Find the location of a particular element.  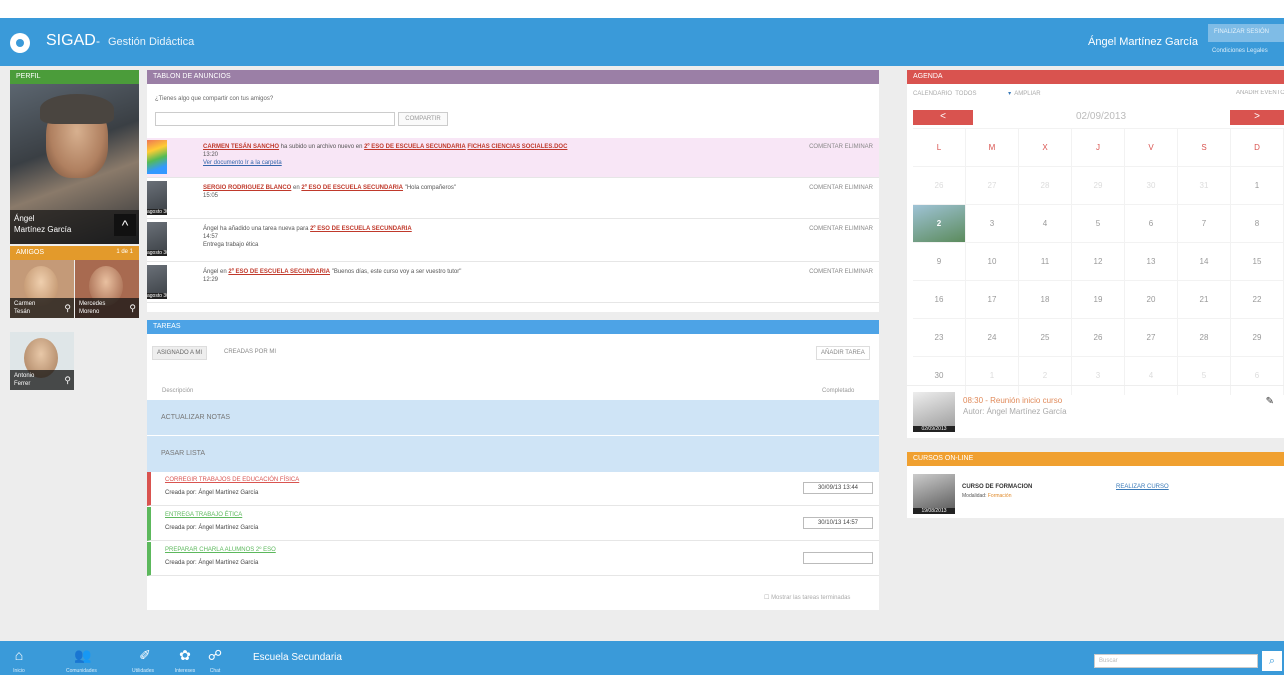

calendar-day: 7 is located at coordinates (1204, 224).